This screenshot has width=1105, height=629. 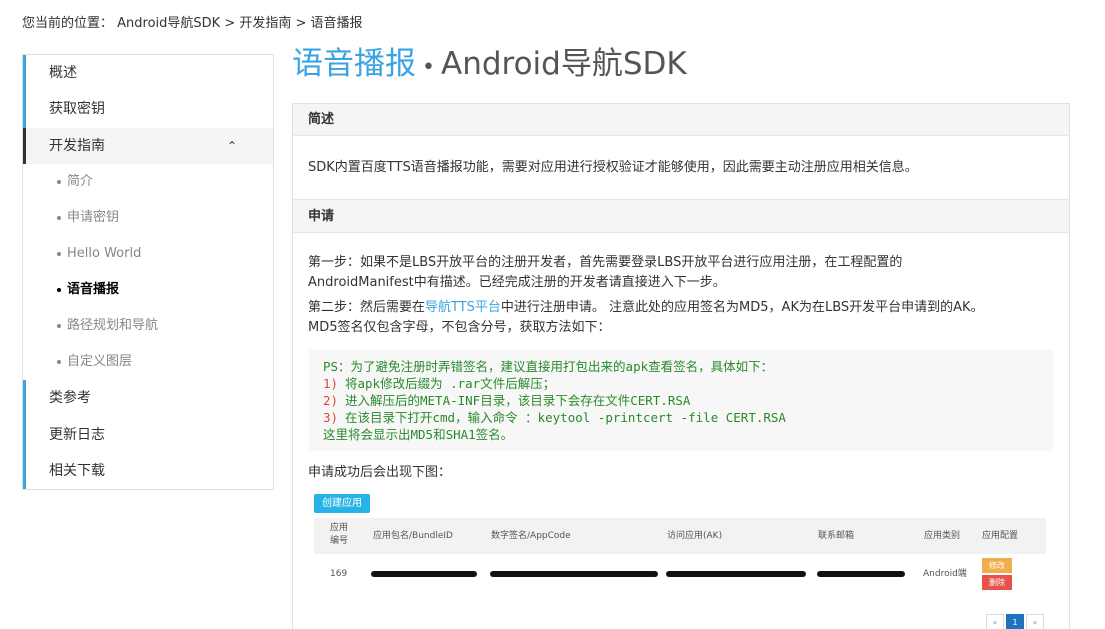 What do you see at coordinates (113, 326) in the screenshot?
I see `sidebar-sub-label: 路径规划和导航` at bounding box center [113, 326].